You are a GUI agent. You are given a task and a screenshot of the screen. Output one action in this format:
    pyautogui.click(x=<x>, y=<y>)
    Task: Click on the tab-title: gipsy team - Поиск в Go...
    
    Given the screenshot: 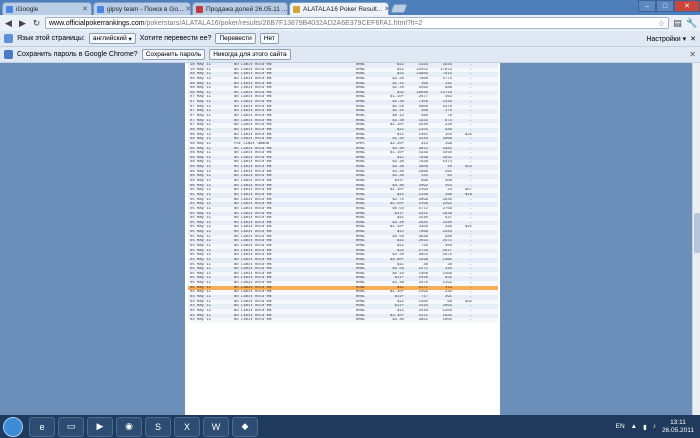 What is the action you would take?
    pyautogui.click(x=145, y=9)
    